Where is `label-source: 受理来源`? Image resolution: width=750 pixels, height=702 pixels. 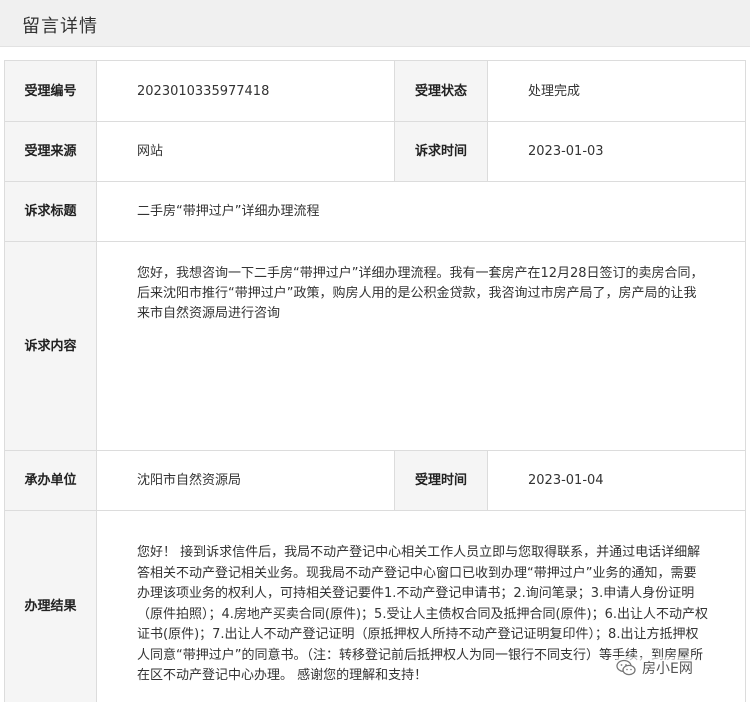
label-source: 受理来源 is located at coordinates (50, 151).